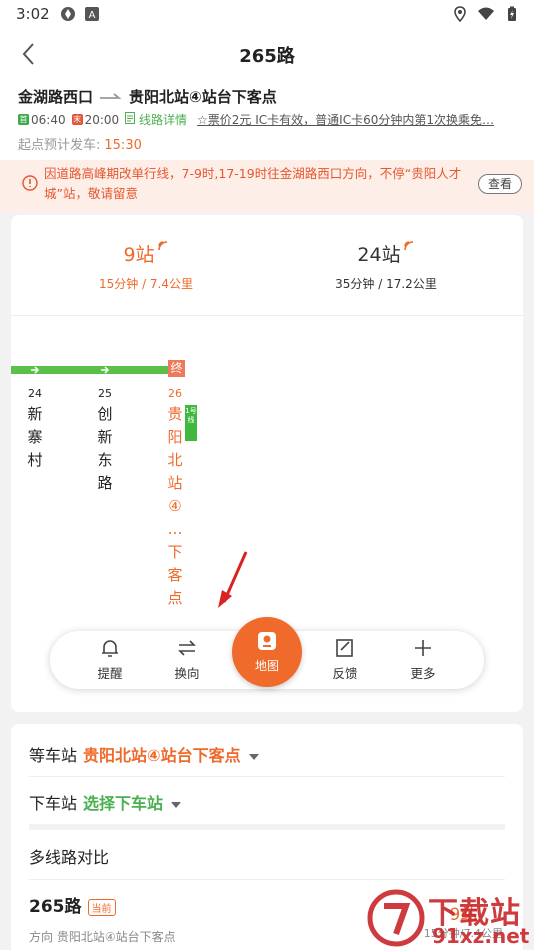  What do you see at coordinates (30, 183) in the screenshot?
I see `alert-icon` at bounding box center [30, 183].